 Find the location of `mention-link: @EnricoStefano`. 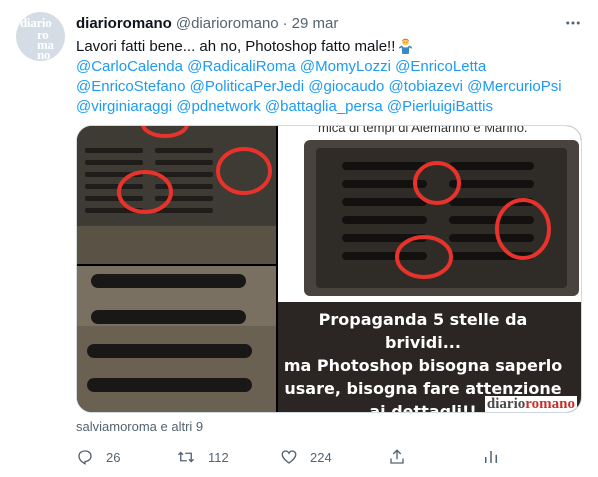

mention-link: @EnricoStefano is located at coordinates (130, 86).